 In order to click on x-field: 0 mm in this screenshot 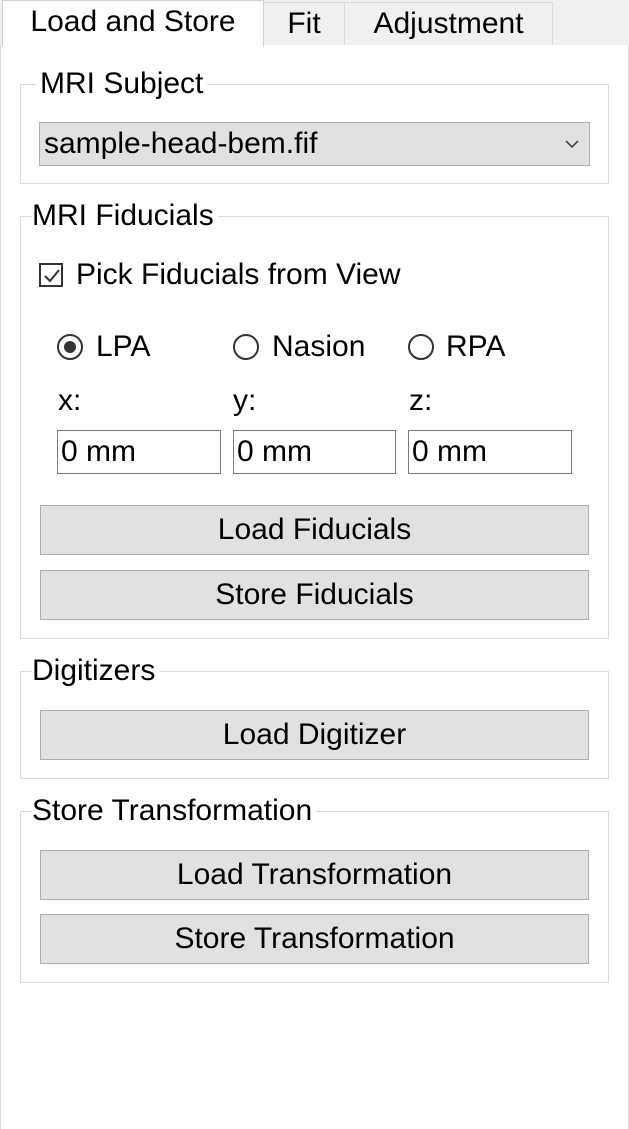, I will do `click(139, 452)`.